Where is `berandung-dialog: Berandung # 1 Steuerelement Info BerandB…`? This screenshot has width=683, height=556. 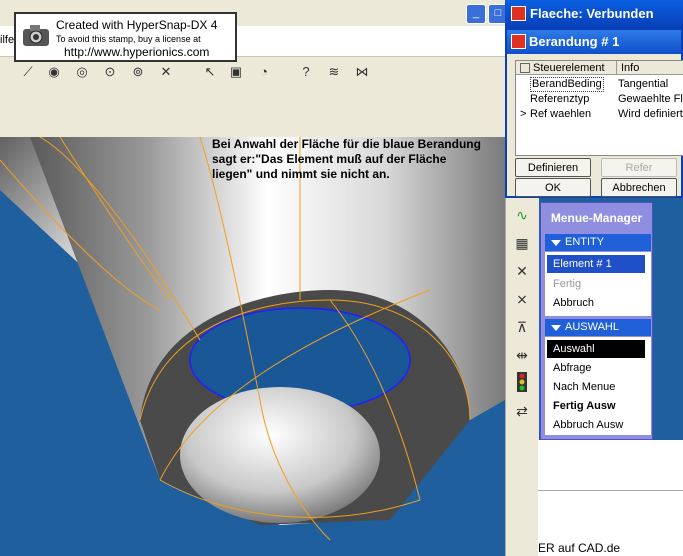 berandung-dialog: Berandung # 1 Steuerelement Info BerandB… is located at coordinates (594, 113).